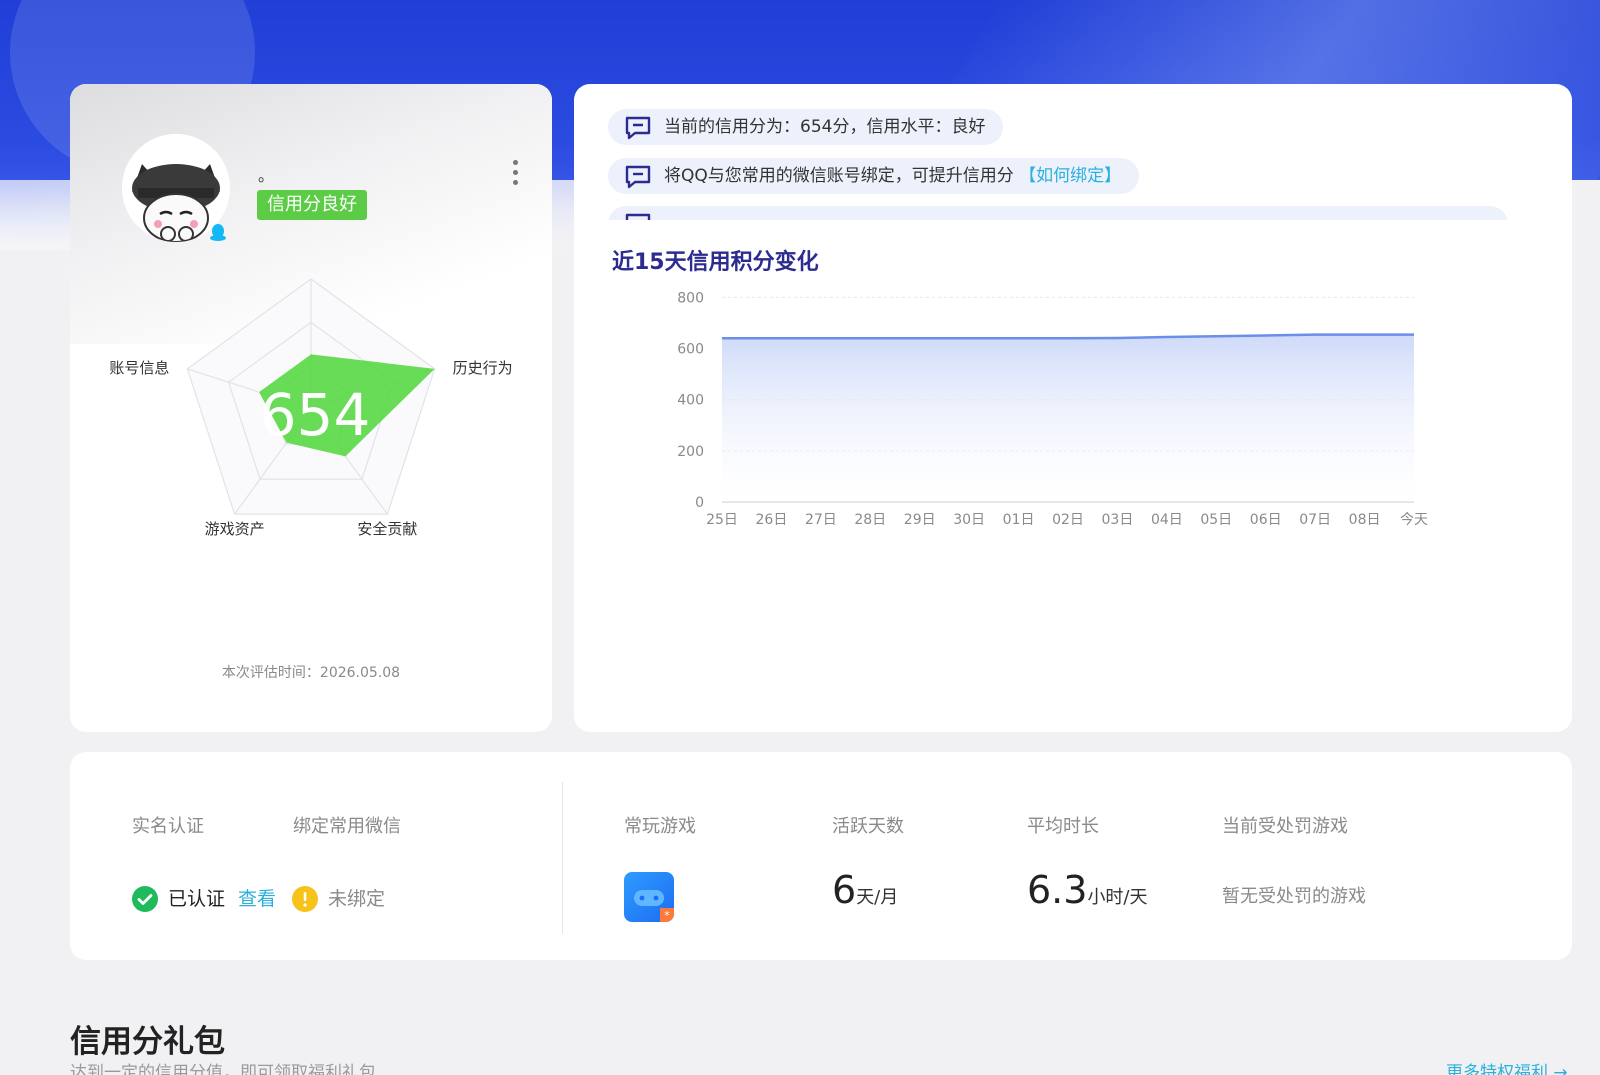 Image resolution: width=1600 pixels, height=1075 pixels. What do you see at coordinates (1057, 890) in the screenshot?
I see `avg-time-value: 6.3` at bounding box center [1057, 890].